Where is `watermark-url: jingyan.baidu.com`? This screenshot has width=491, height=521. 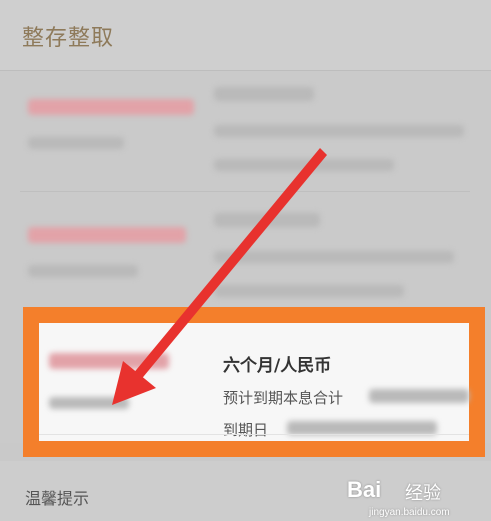 watermark-url: jingyan.baidu.com is located at coordinates (409, 512).